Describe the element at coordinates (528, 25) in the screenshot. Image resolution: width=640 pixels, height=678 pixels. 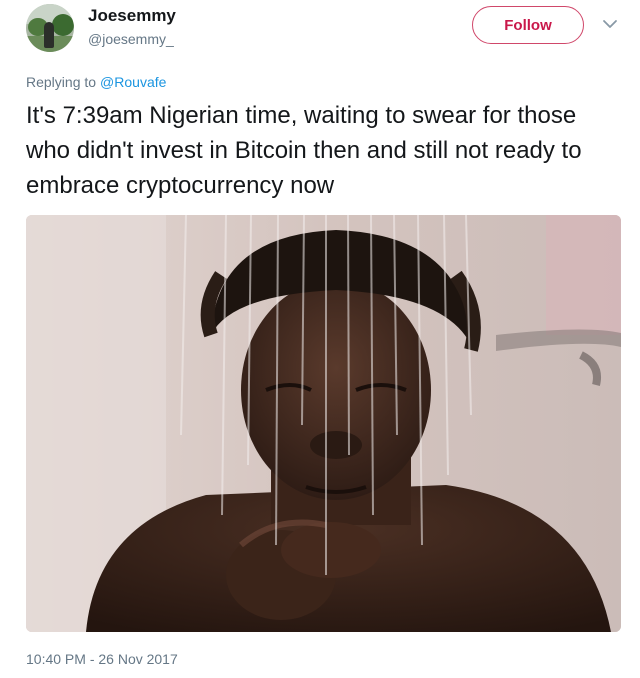
I see `follow-button: Follow` at that location.